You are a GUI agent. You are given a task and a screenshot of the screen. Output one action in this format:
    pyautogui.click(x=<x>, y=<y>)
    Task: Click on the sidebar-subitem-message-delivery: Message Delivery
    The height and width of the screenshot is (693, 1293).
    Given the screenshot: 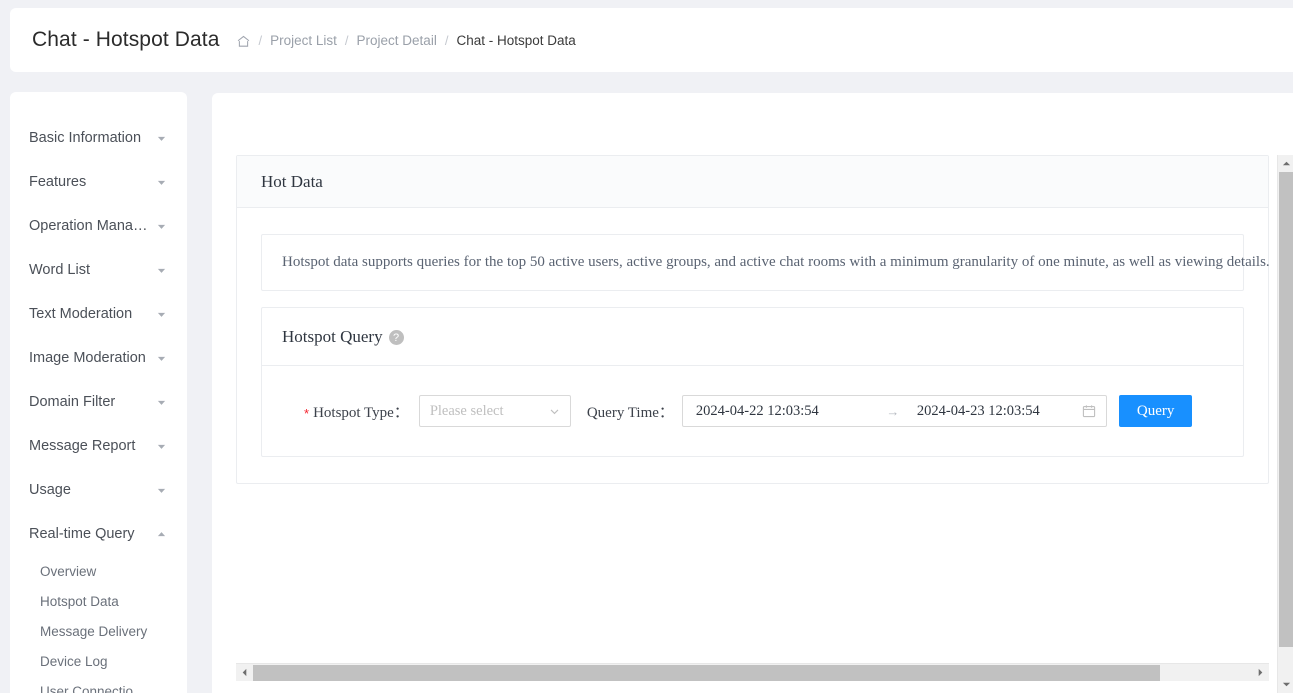 What is the action you would take?
    pyautogui.click(x=98, y=631)
    